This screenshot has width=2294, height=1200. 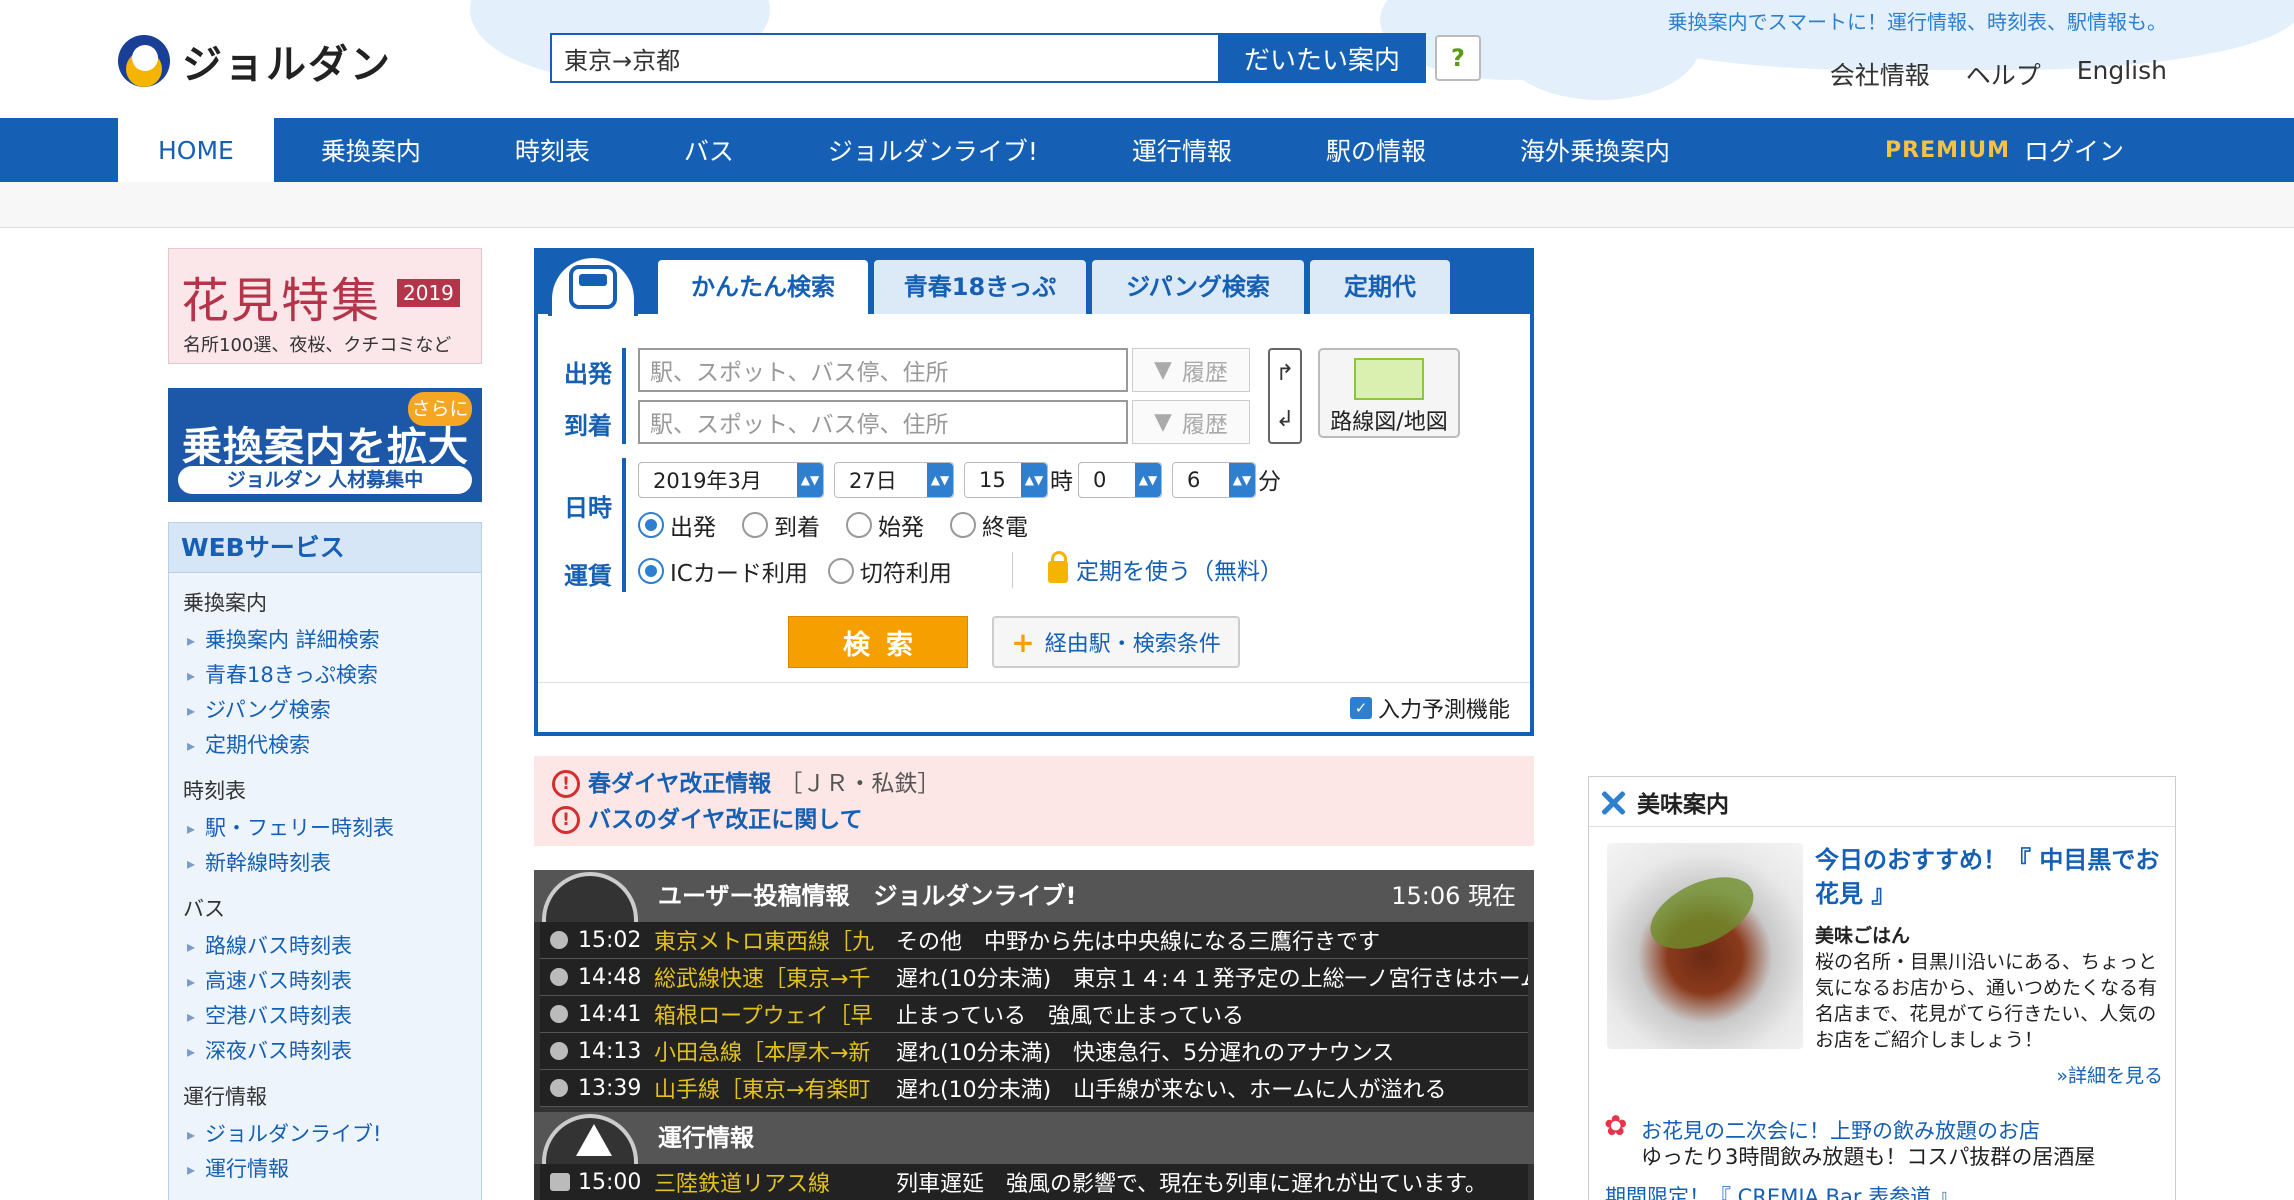 I want to click on header-links: 会社情報 ヘルプ English, so click(x=1998, y=74).